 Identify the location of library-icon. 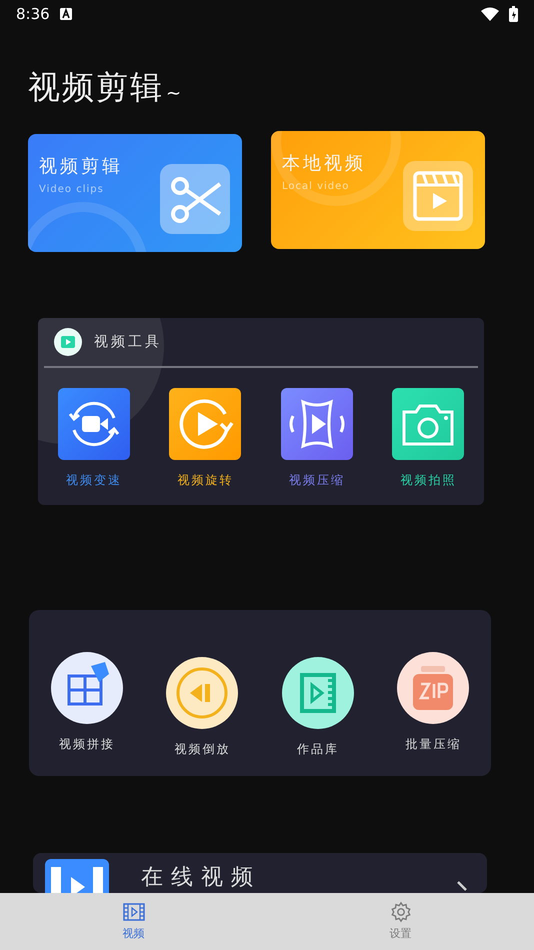
(318, 693).